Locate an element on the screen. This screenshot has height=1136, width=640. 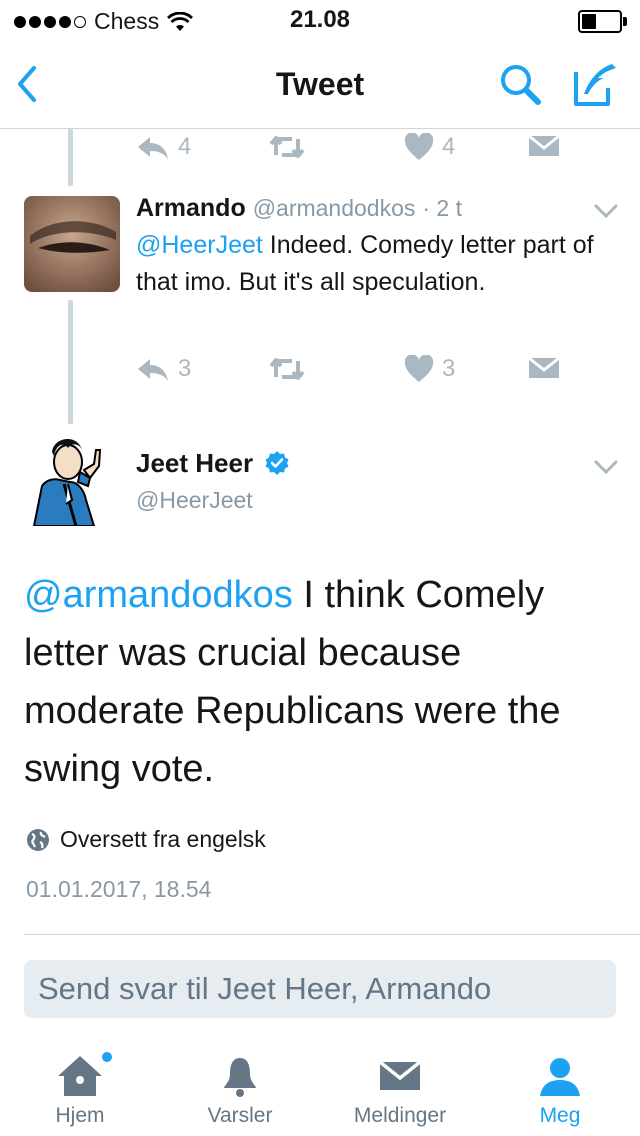
tab-bar: Hjem Varsler Meldinger Meg is located at coordinates (320, 1091).